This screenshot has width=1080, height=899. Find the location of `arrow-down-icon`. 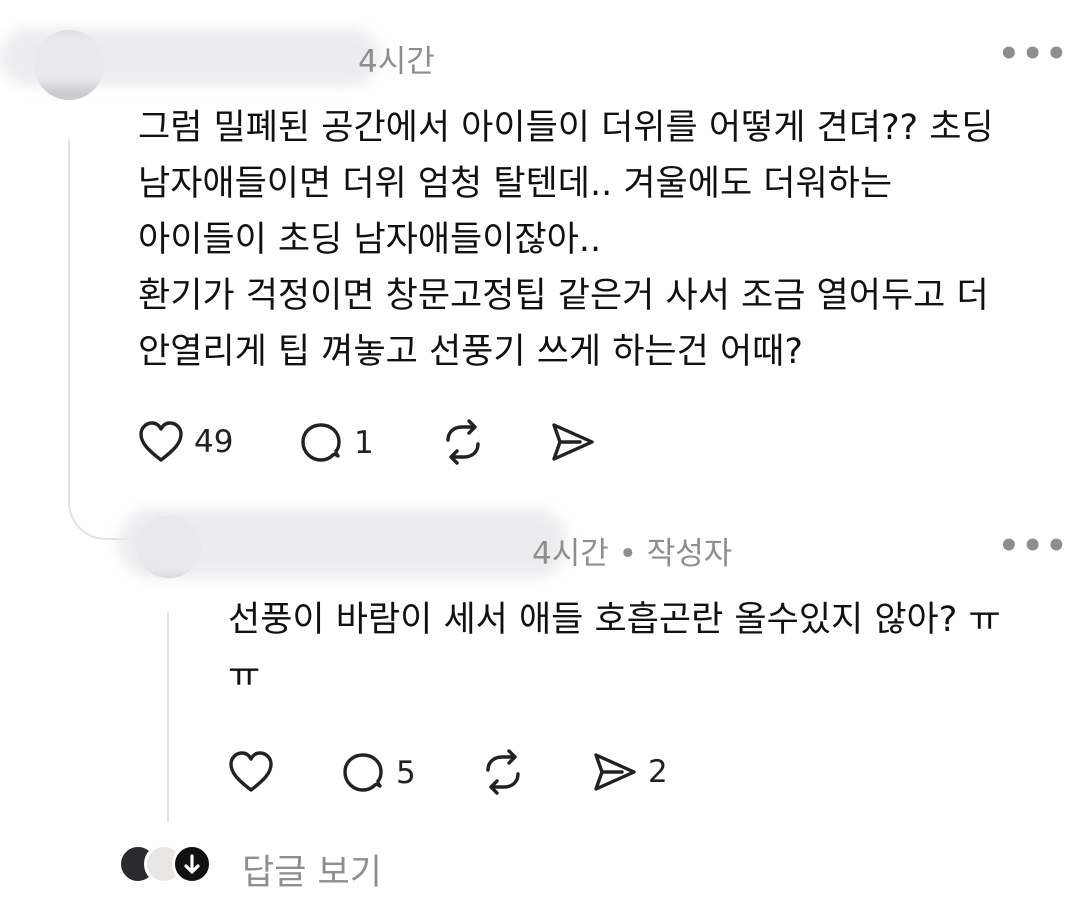

arrow-down-icon is located at coordinates (192, 864).